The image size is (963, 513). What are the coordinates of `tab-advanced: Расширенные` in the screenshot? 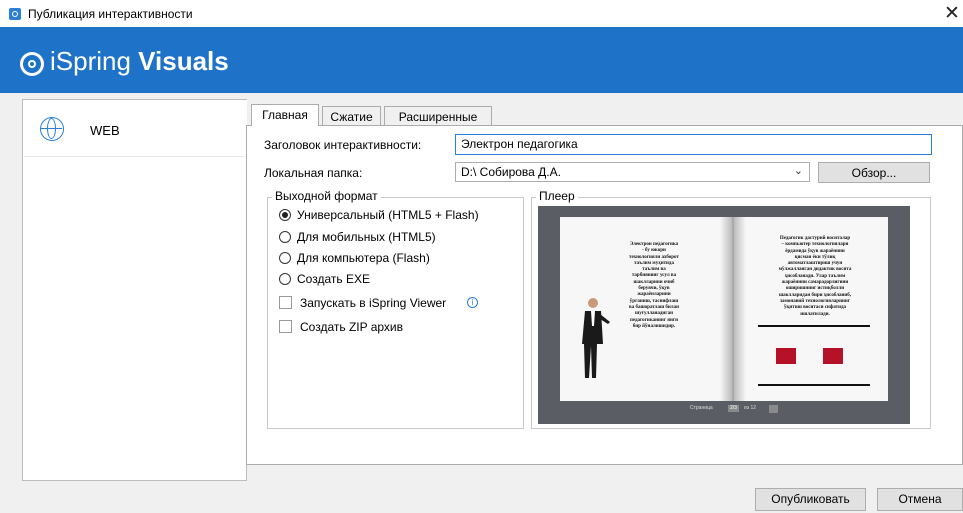 It's located at (438, 115).